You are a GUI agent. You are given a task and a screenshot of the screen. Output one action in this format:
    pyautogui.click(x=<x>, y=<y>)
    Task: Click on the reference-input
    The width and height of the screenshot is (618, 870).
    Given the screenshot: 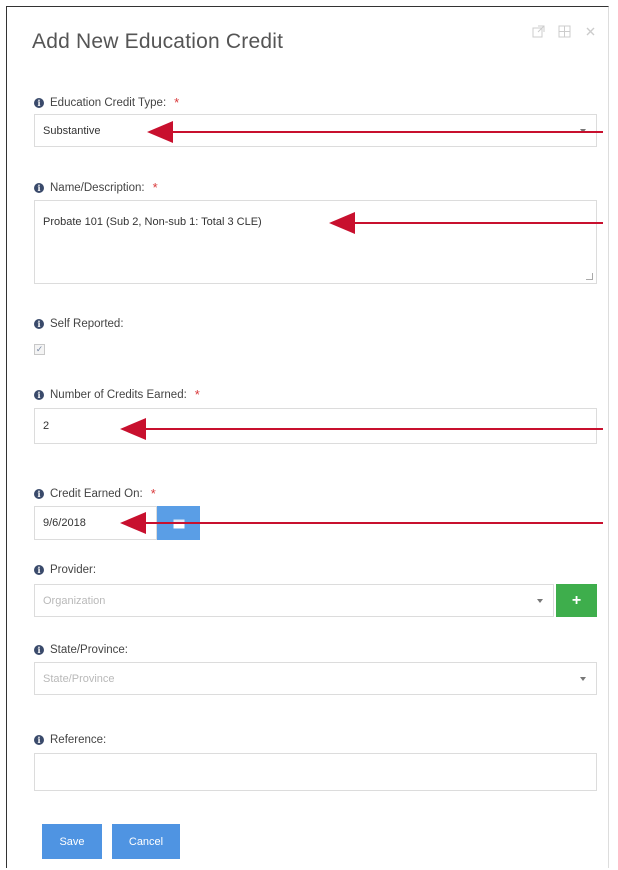 What is the action you would take?
    pyautogui.click(x=315, y=772)
    